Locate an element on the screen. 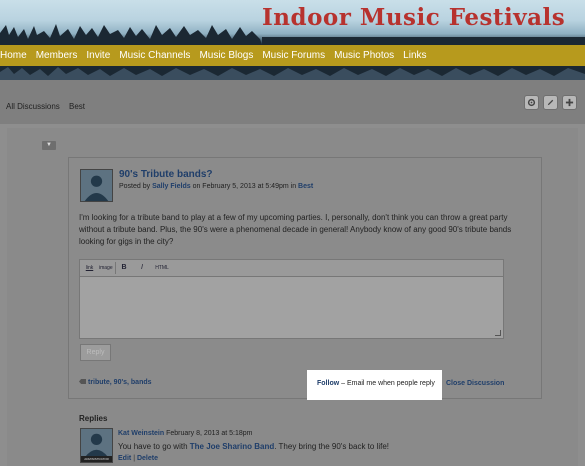  reply-button: Reply is located at coordinates (95, 352).